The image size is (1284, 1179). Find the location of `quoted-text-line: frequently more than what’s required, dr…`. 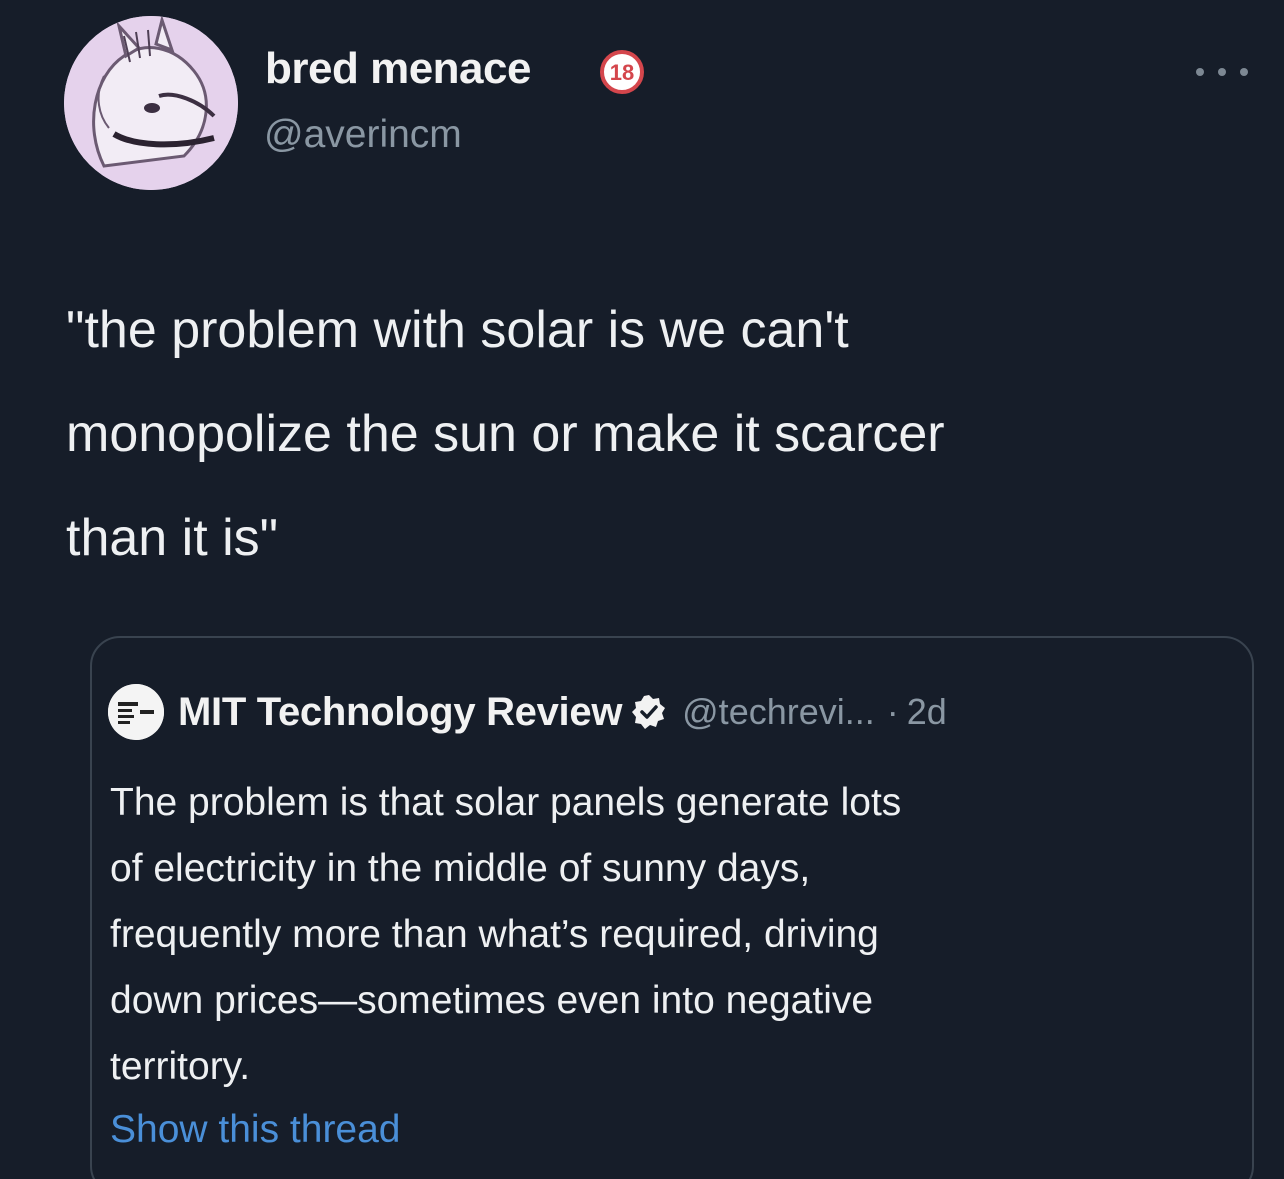

quoted-text-line: frequently more than what’s required, dr… is located at coordinates (494, 934).